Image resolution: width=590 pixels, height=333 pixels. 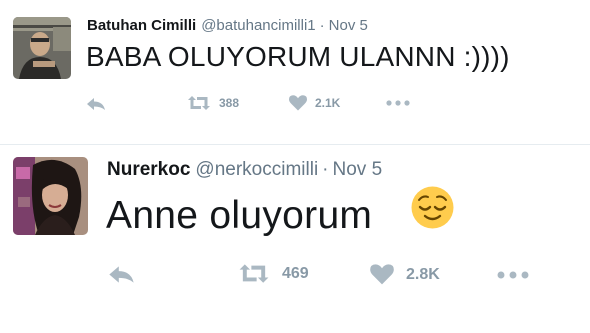 I want to click on retweet-count: 388, so click(x=229, y=103).